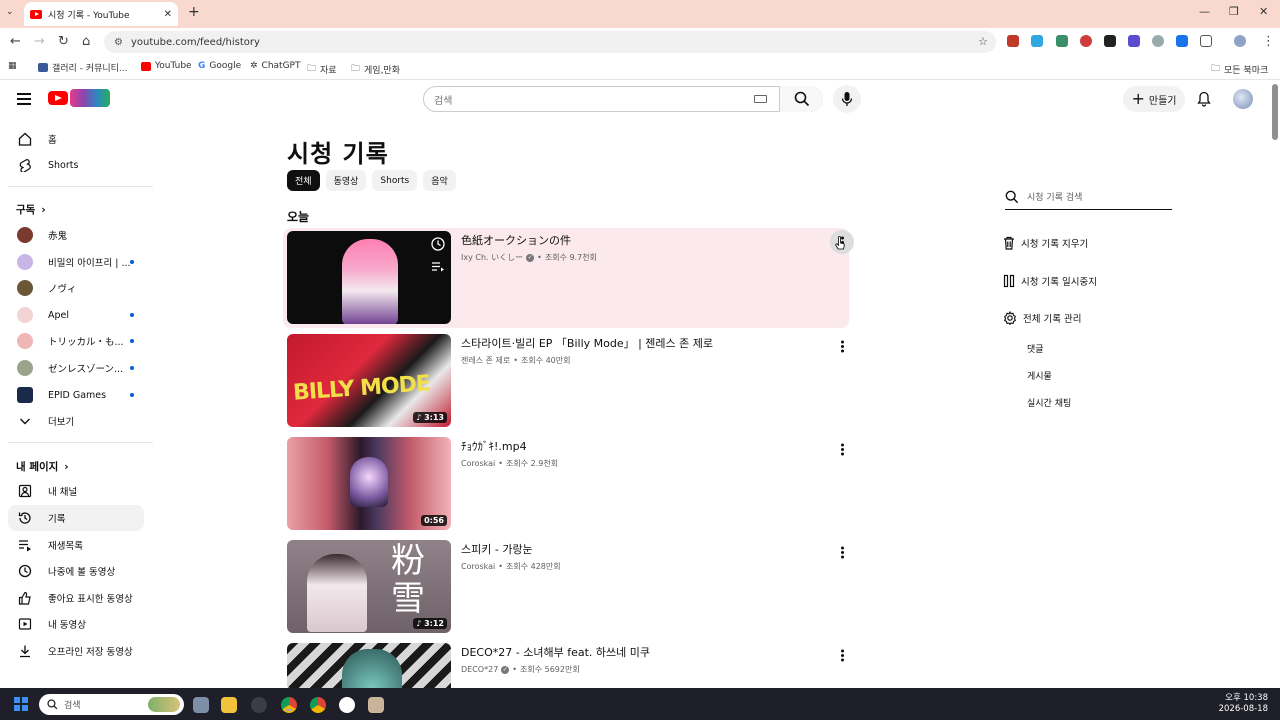 The width and height of the screenshot is (1280, 720). What do you see at coordinates (76, 491) in the screenshot?
I see `sidebar-item-your-channel: 내 채널` at bounding box center [76, 491].